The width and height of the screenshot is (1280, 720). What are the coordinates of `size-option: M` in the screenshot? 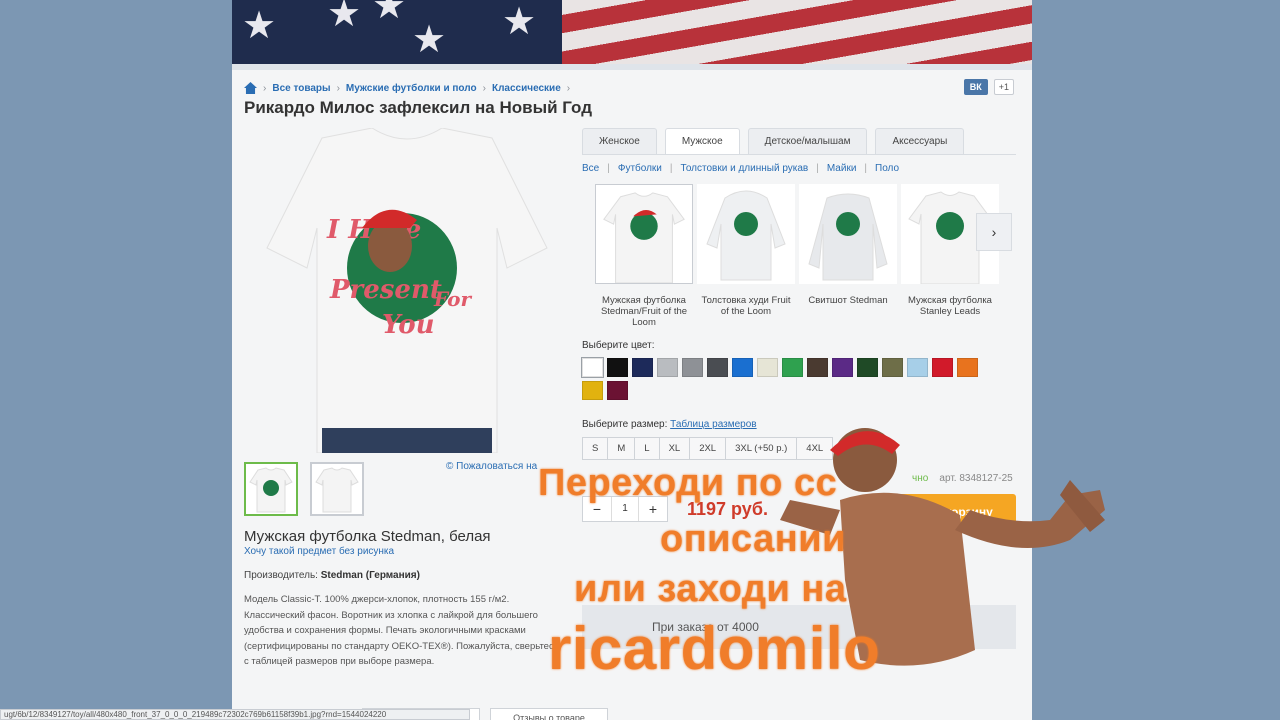 It's located at (621, 448).